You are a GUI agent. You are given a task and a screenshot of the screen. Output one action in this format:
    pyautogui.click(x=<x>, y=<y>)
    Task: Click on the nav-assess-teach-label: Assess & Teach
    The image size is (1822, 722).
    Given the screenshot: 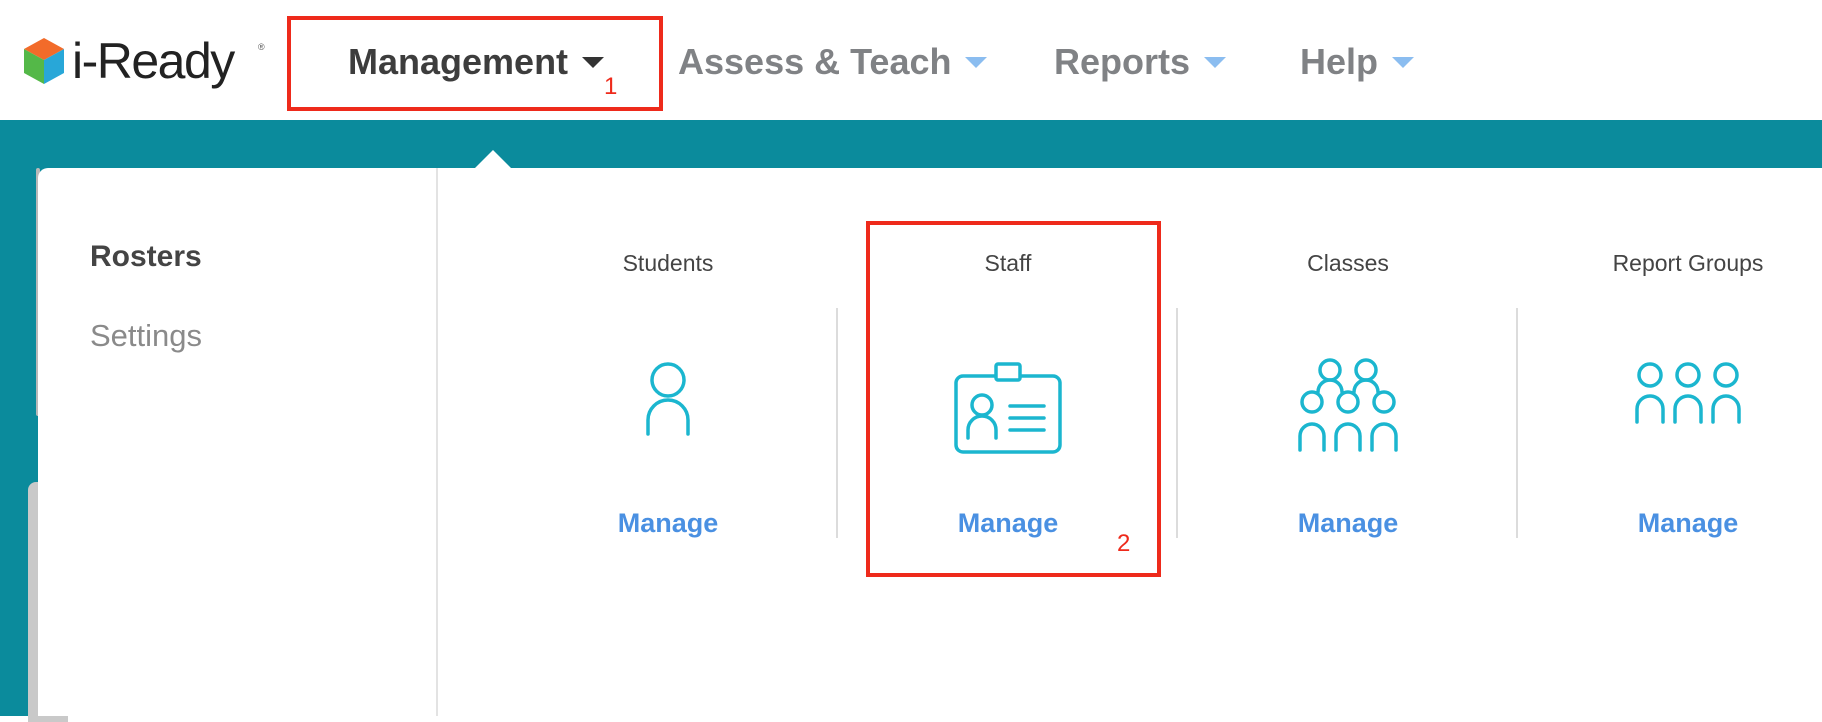 What is the action you would take?
    pyautogui.click(x=815, y=61)
    